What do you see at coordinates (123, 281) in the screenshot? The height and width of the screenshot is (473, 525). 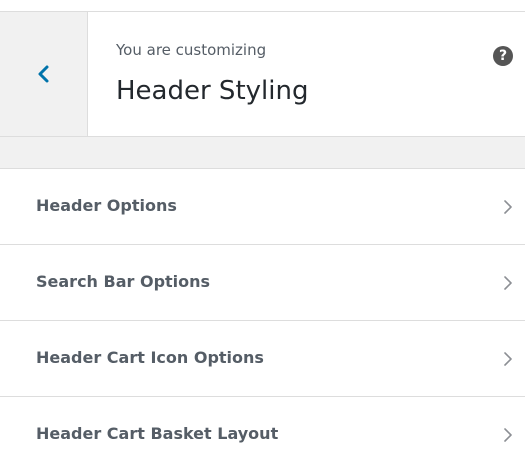 I see `section-label: Search Bar Options` at bounding box center [123, 281].